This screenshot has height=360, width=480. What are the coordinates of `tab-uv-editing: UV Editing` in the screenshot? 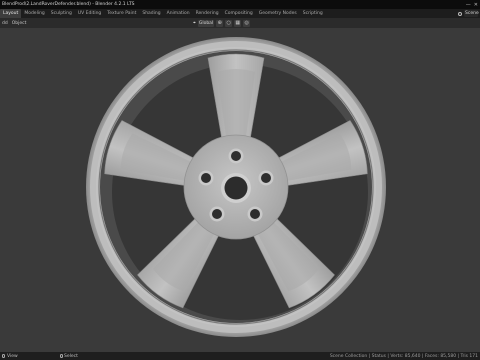 It's located at (89, 13).